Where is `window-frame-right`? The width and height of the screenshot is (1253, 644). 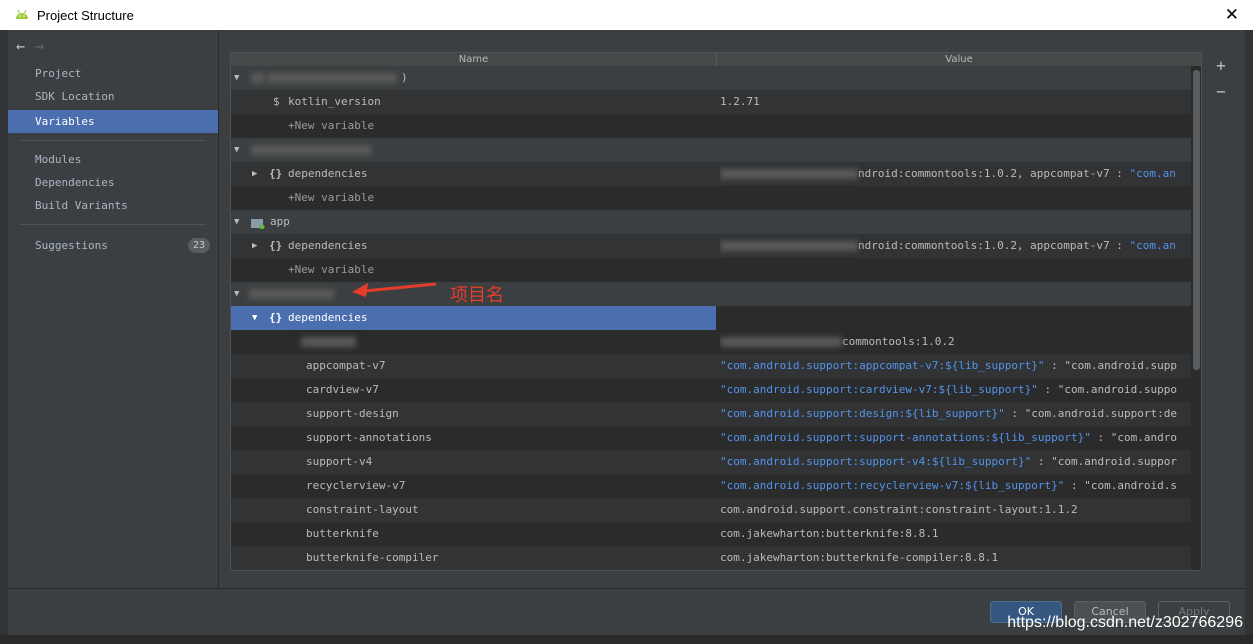
window-frame-right is located at coordinates (1249, 337).